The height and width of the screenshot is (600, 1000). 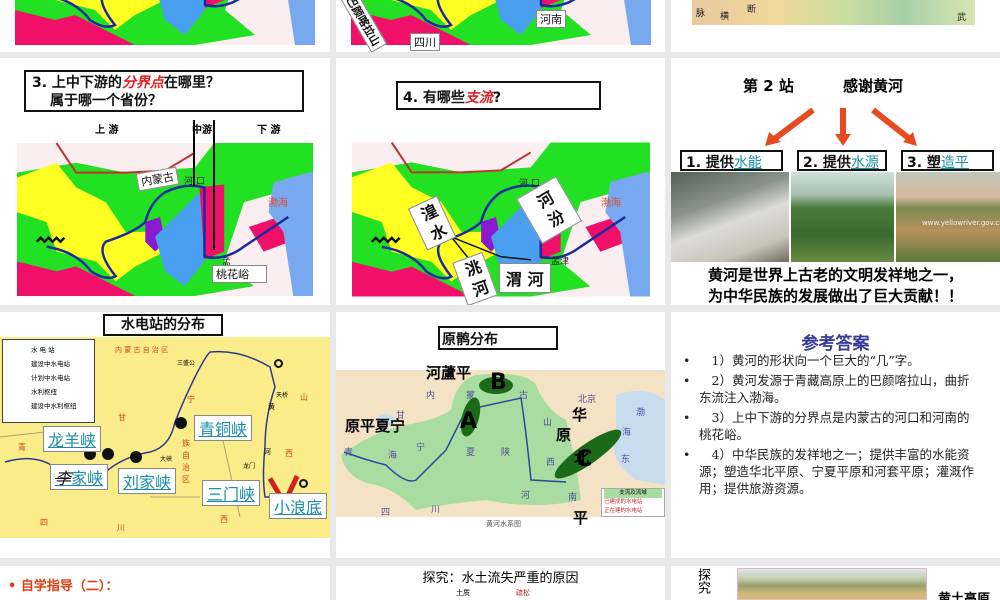 What do you see at coordinates (623, 511) in the screenshot?
I see `legend-item: 正在建的水电站` at bounding box center [623, 511].